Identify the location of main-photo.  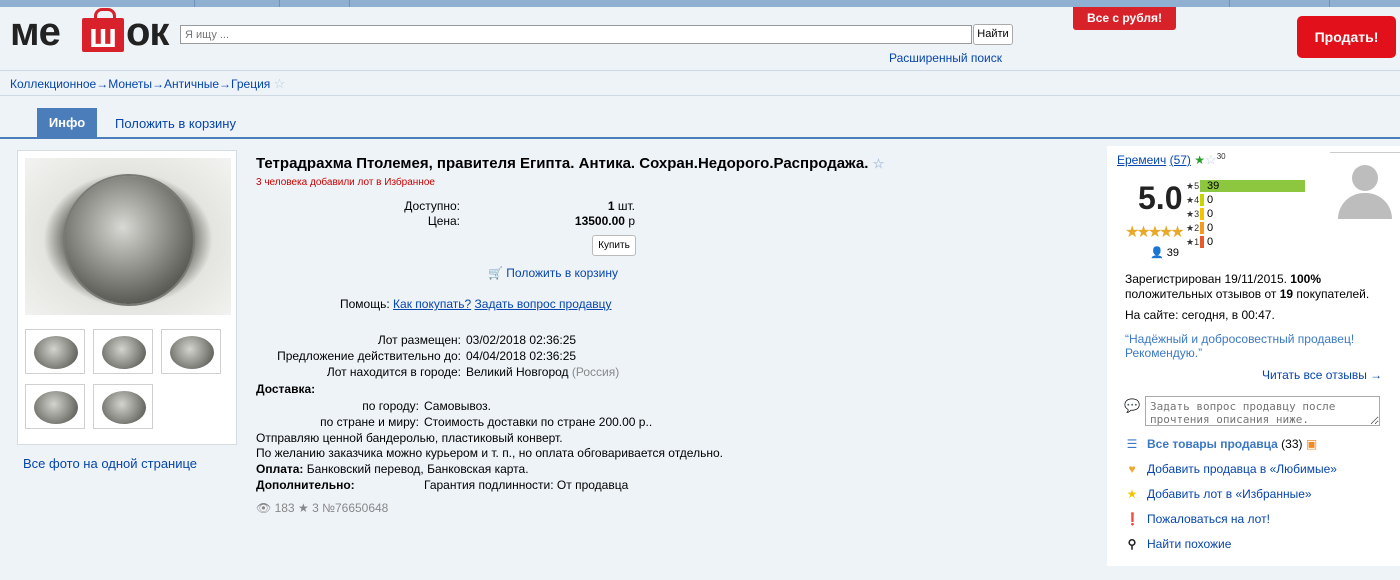
(128, 236).